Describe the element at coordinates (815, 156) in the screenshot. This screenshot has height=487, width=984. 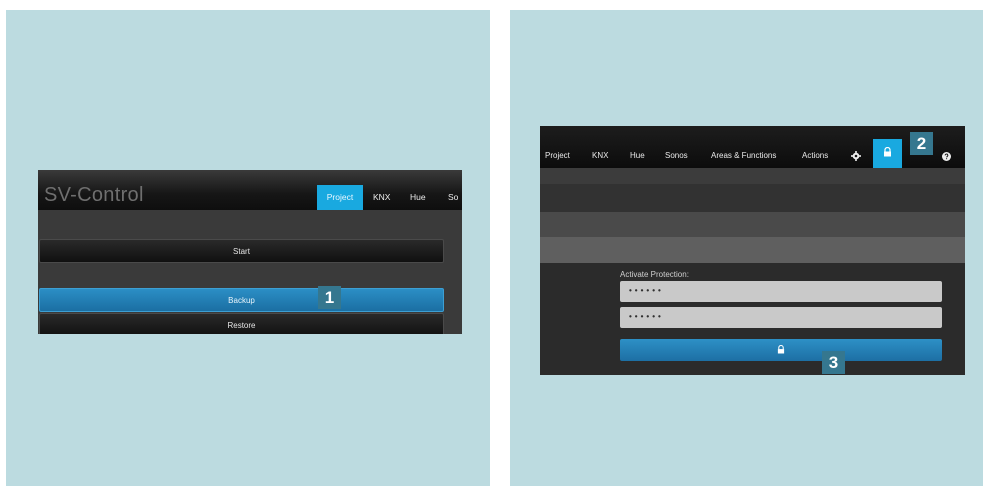
I see `tab-actions: Actions` at that location.